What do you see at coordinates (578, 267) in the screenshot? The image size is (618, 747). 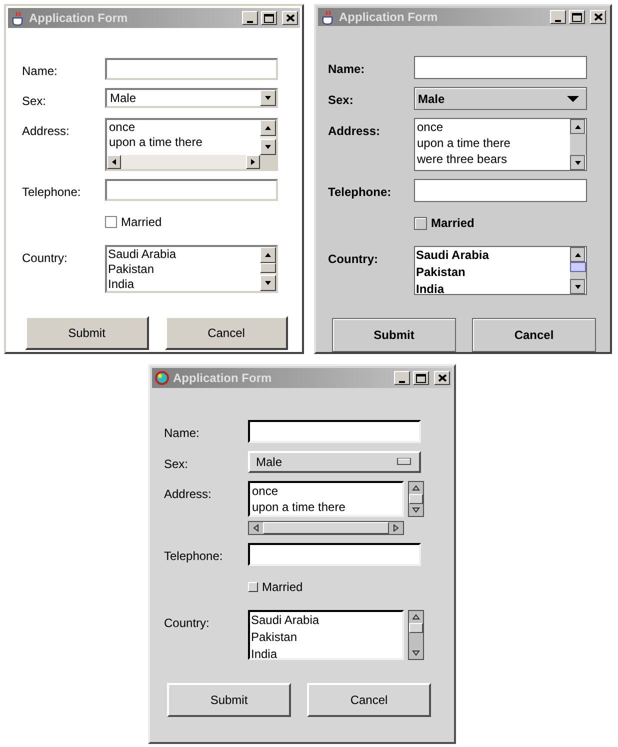 I see `scroll-thumb` at bounding box center [578, 267].